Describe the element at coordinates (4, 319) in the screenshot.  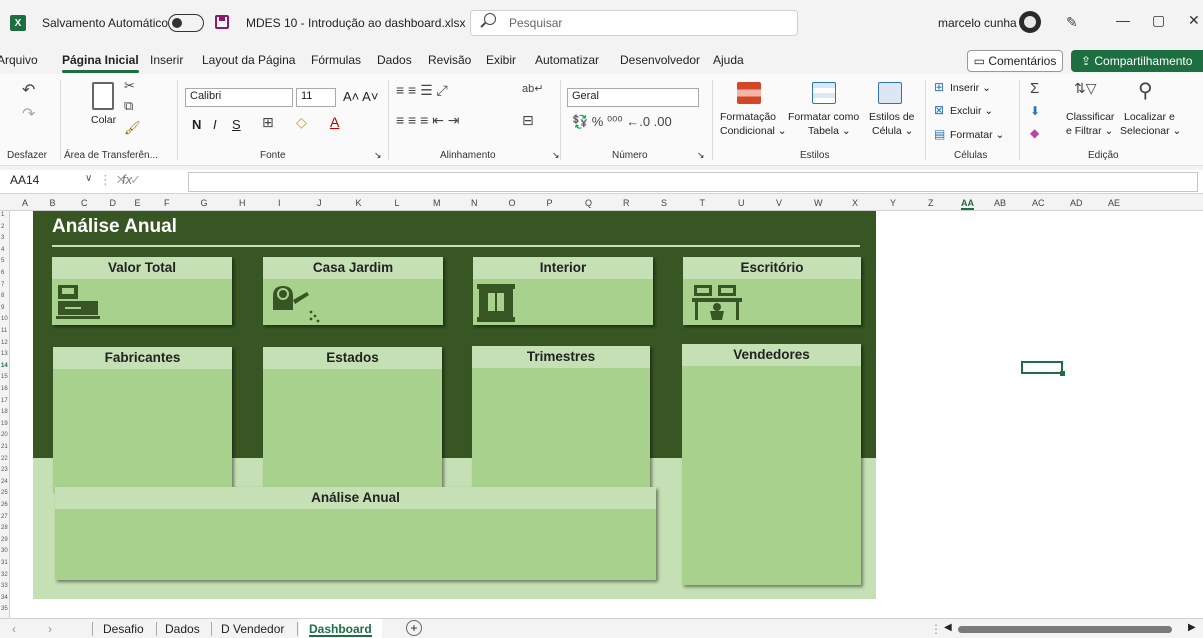
I see `row-header: 10` at that location.